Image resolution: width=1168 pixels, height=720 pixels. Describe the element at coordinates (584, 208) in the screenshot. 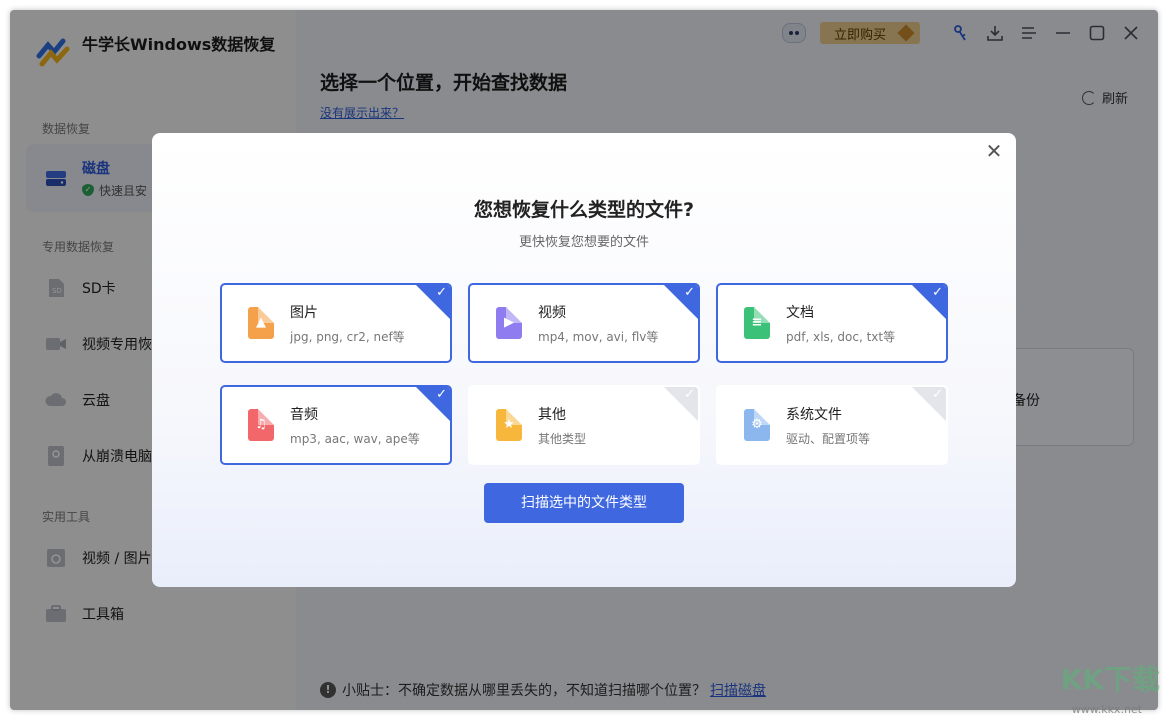

I see `dialog-title: 您想恢复什么类型的文件?` at that location.